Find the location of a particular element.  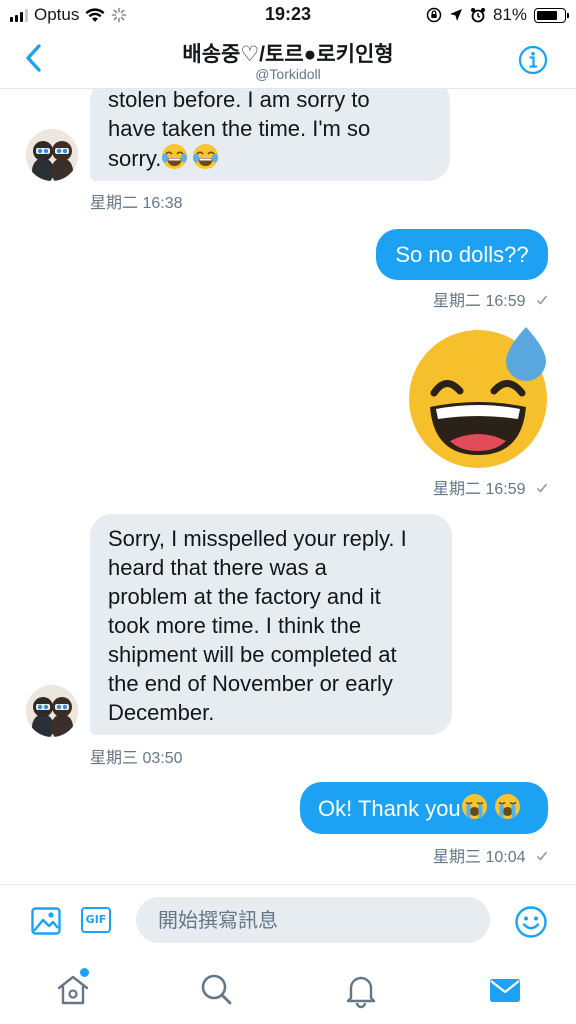

home-notification-dot is located at coordinates (84, 972).